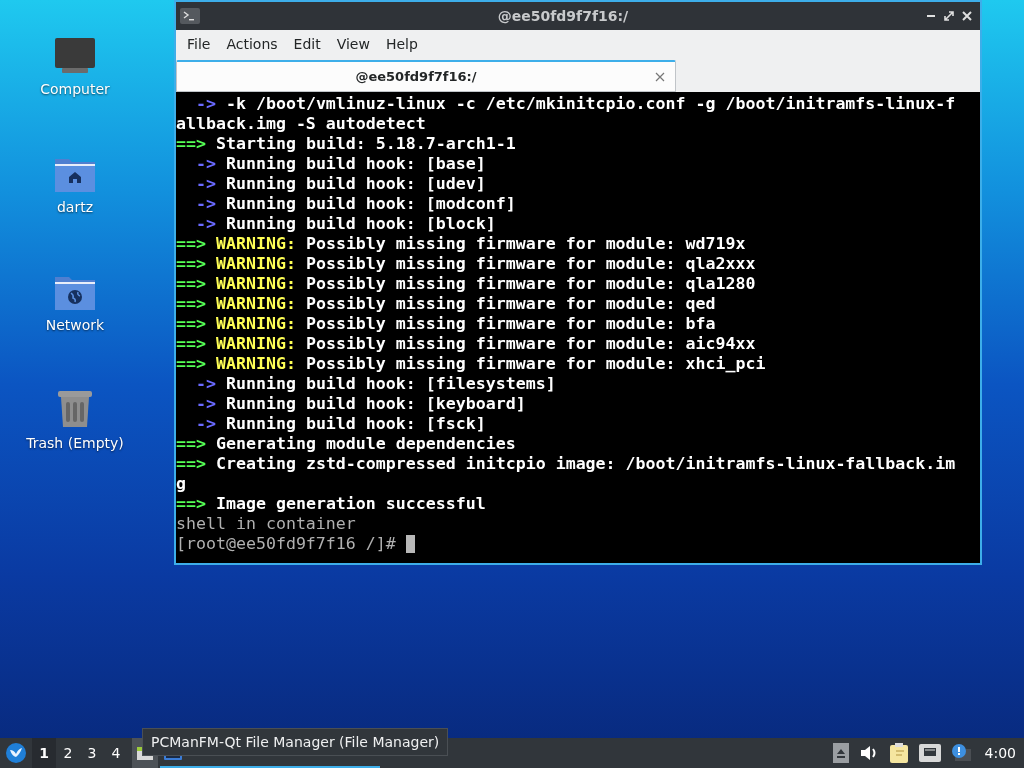  I want to click on terminal-text: Possibly missing firmware for module: wd719x, so click(525, 243).